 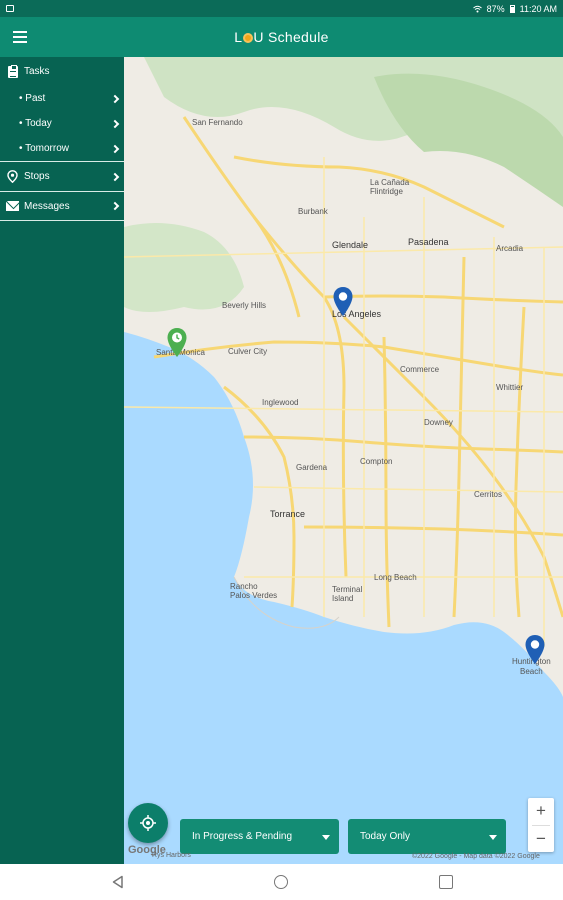 I want to click on sidebar-item-tomorrow: • Tomorrow, so click(x=62, y=148).